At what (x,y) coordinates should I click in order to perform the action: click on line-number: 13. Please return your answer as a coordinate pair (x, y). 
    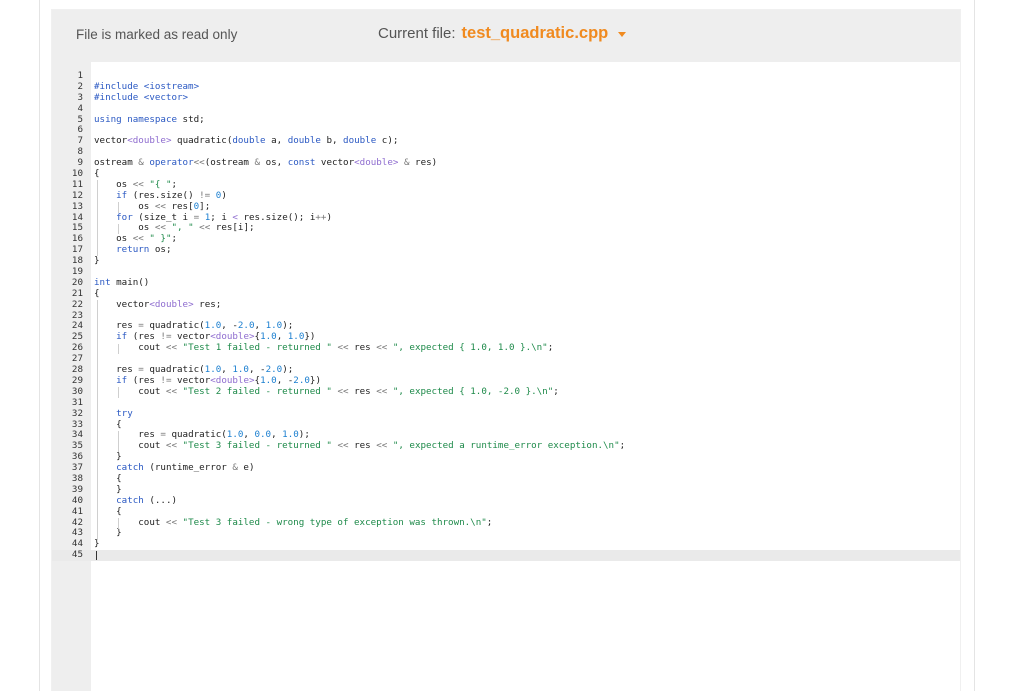
    Looking at the image, I should click on (77, 206).